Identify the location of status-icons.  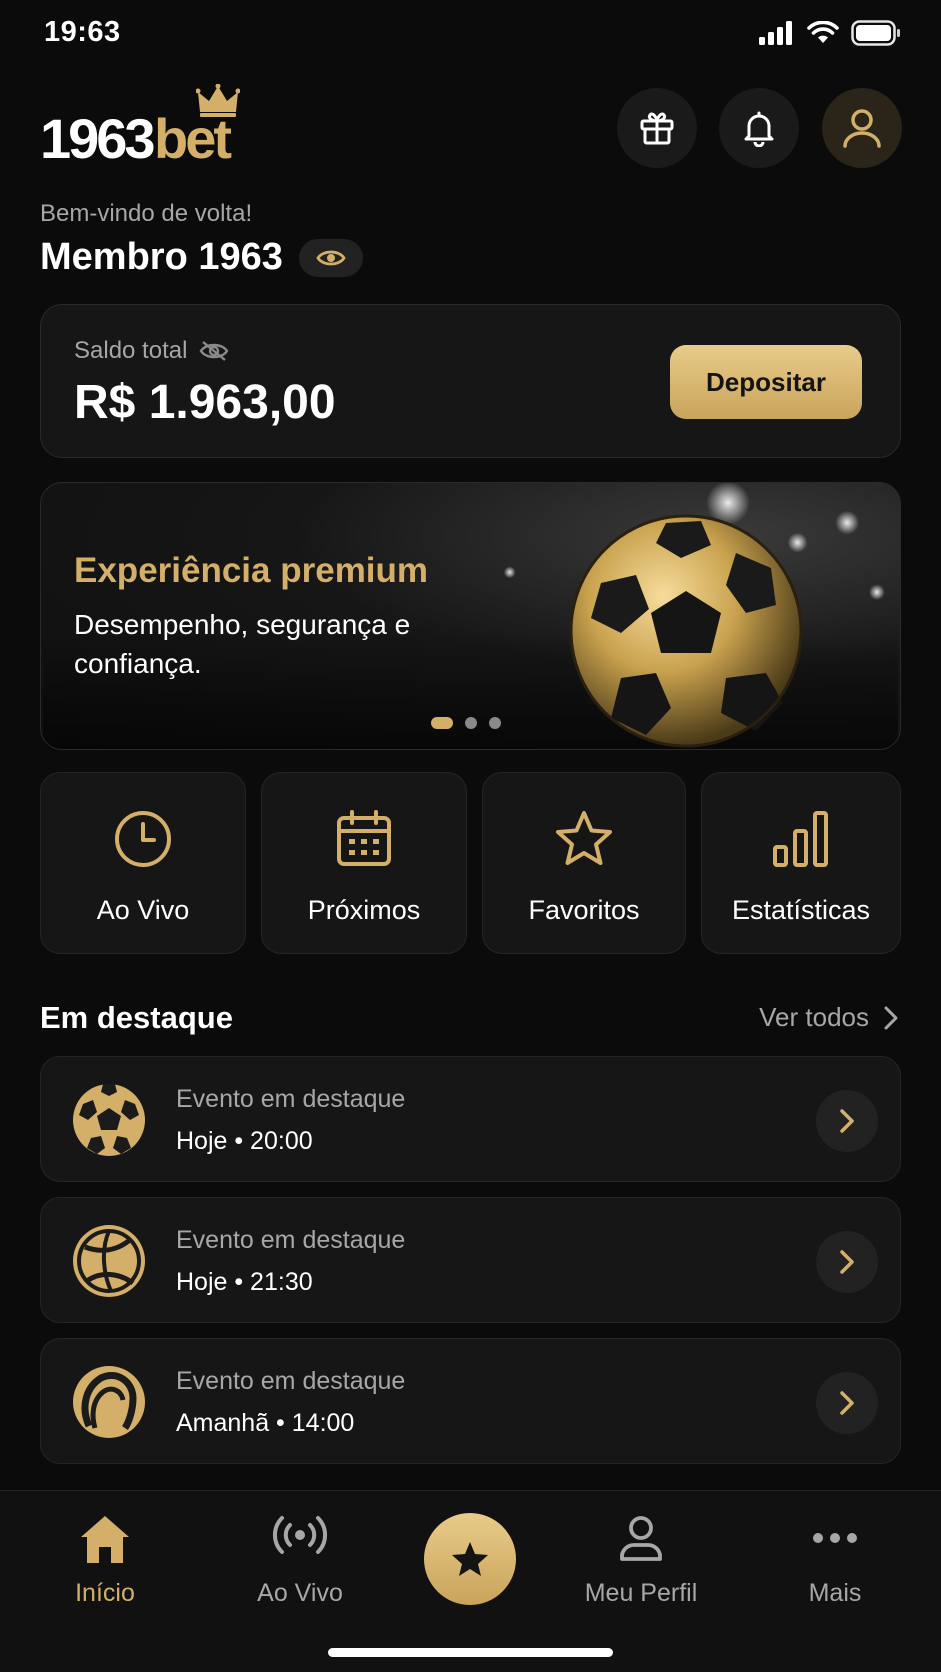
(830, 33).